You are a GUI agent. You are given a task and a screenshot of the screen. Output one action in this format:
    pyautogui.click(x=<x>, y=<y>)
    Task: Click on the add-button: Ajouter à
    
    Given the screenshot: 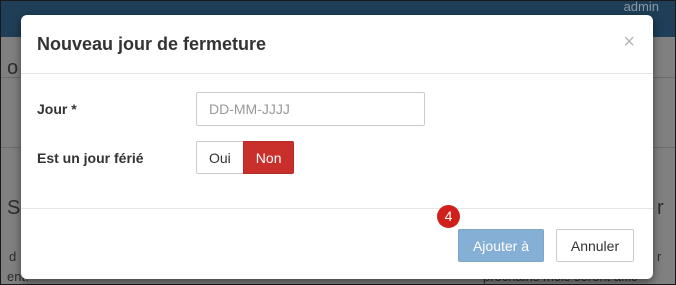 What is the action you would take?
    pyautogui.click(x=501, y=245)
    